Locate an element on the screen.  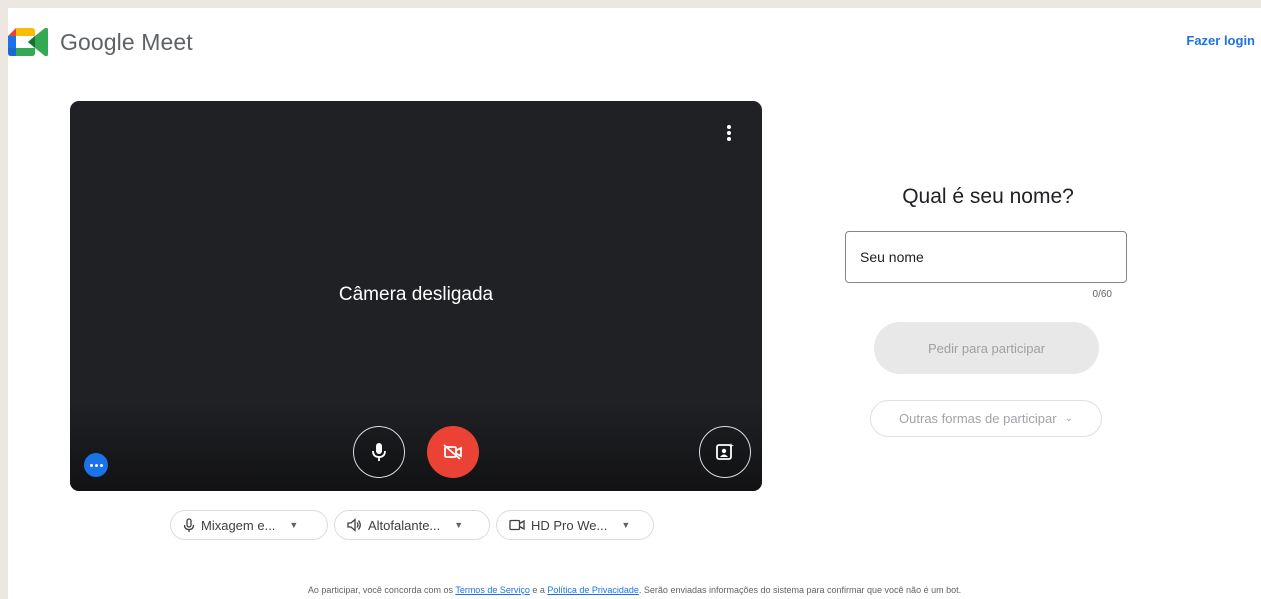
microphone-select: Mixagem e... ▼ is located at coordinates (249, 525).